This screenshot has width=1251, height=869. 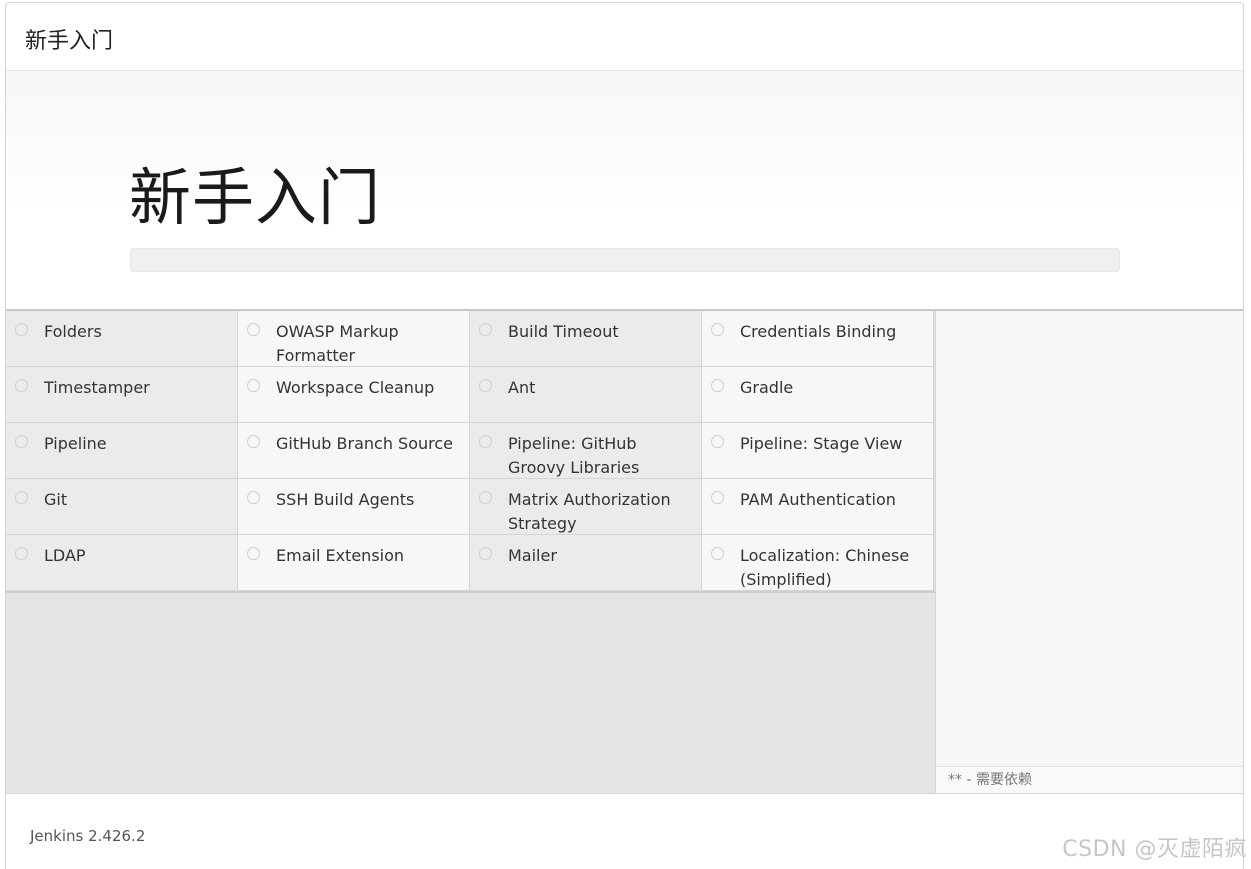 What do you see at coordinates (337, 343) in the screenshot?
I see `plugin-label: OWASP Markup Formatter` at bounding box center [337, 343].